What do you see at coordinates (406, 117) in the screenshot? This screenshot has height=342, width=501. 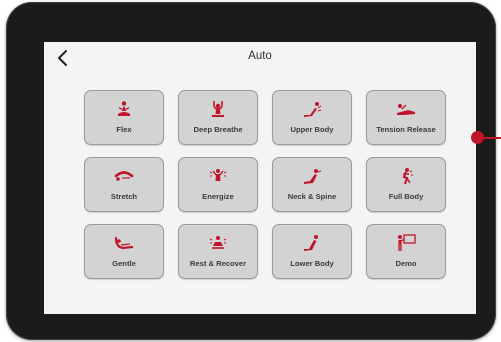 I see `program-tile-tension-release: Tension Release` at bounding box center [406, 117].